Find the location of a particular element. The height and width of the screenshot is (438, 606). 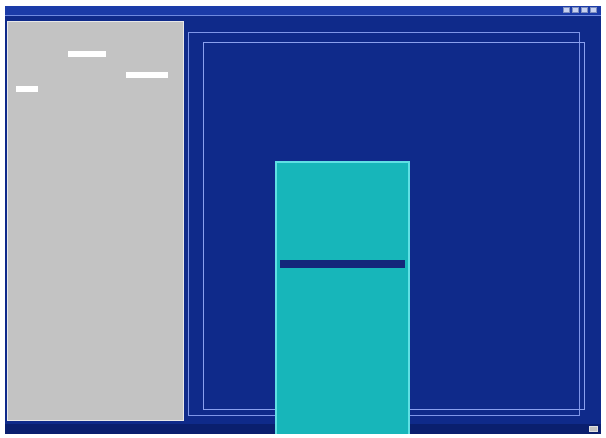

selection-menu is located at coordinates (342, 297).